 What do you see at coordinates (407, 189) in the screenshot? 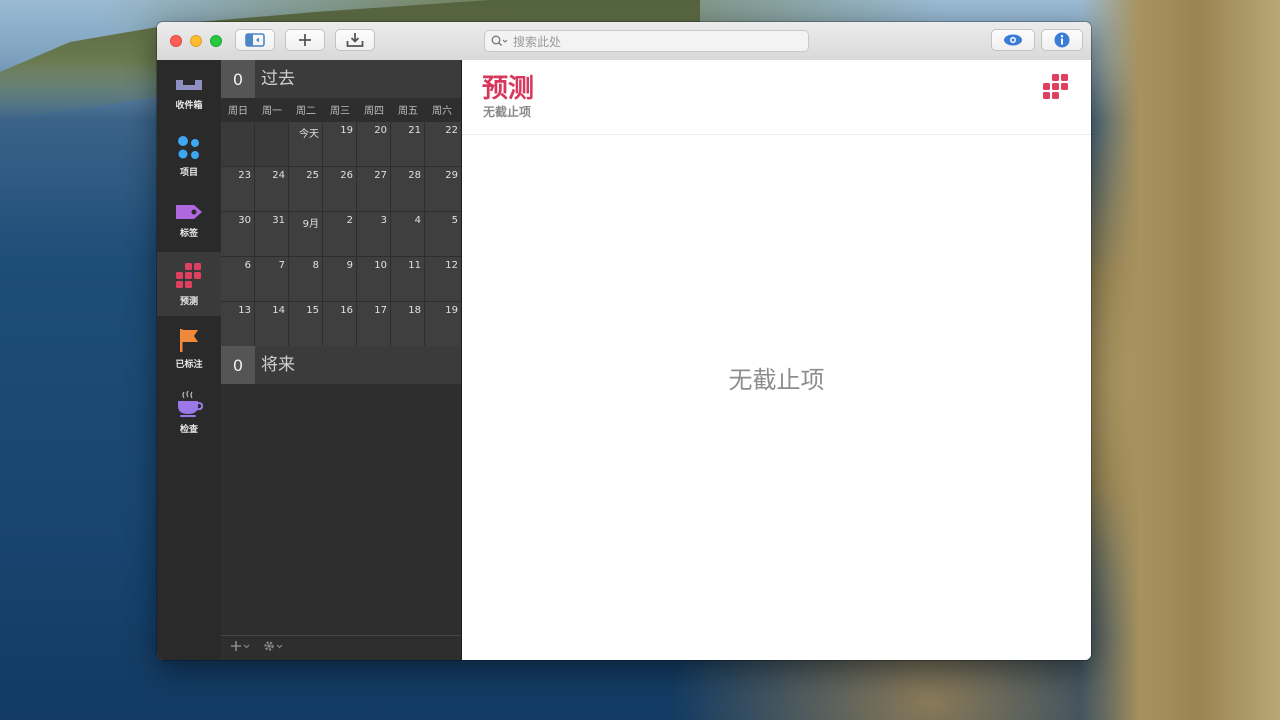
I see `calendar-day-cell: 28` at bounding box center [407, 189].